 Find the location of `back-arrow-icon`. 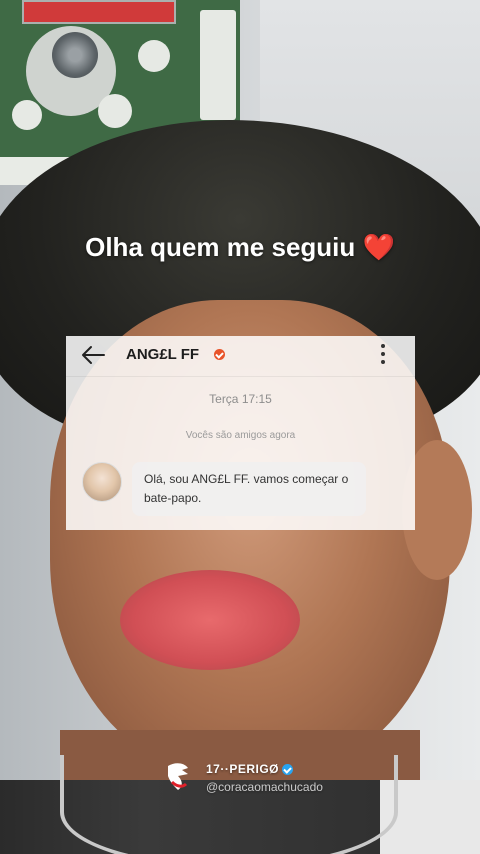

back-arrow-icon is located at coordinates (93, 355).